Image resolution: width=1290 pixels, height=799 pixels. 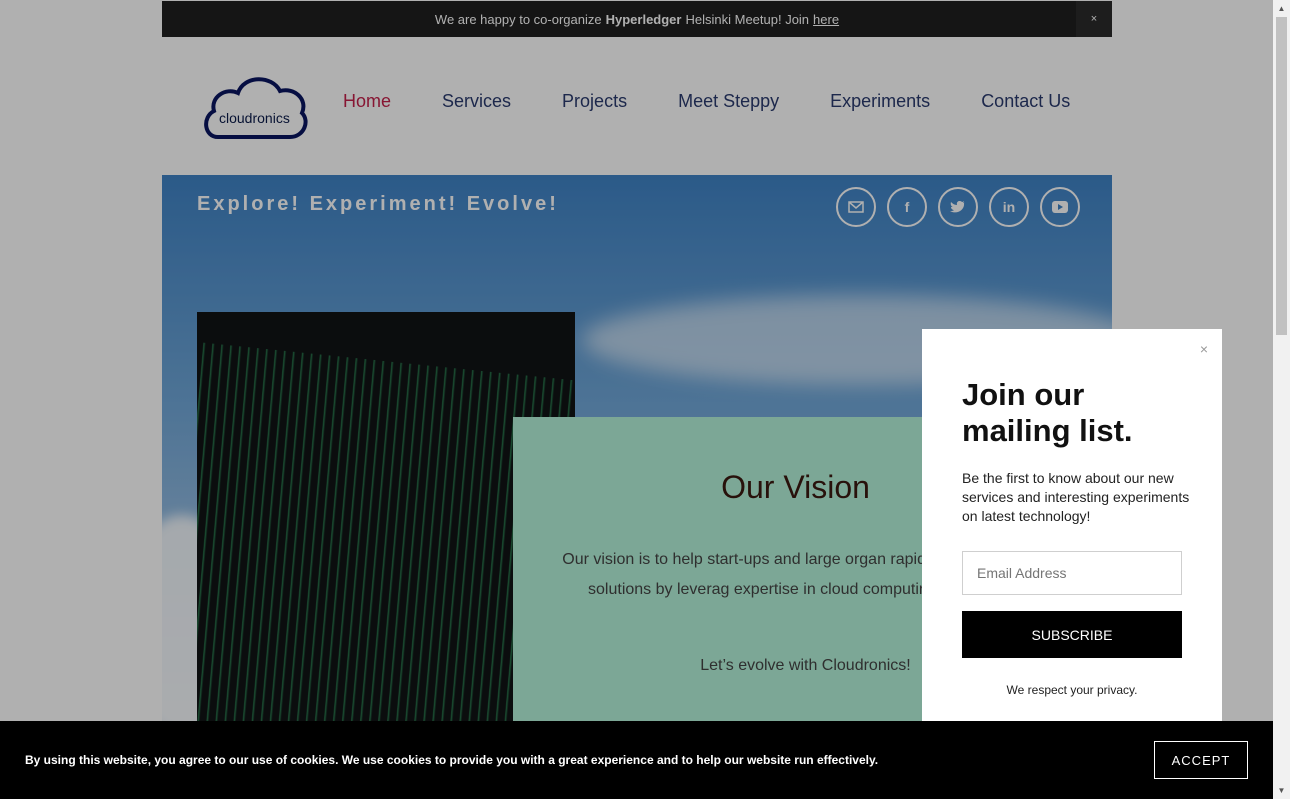 I want to click on popup-close-button: ×, so click(x=1204, y=349).